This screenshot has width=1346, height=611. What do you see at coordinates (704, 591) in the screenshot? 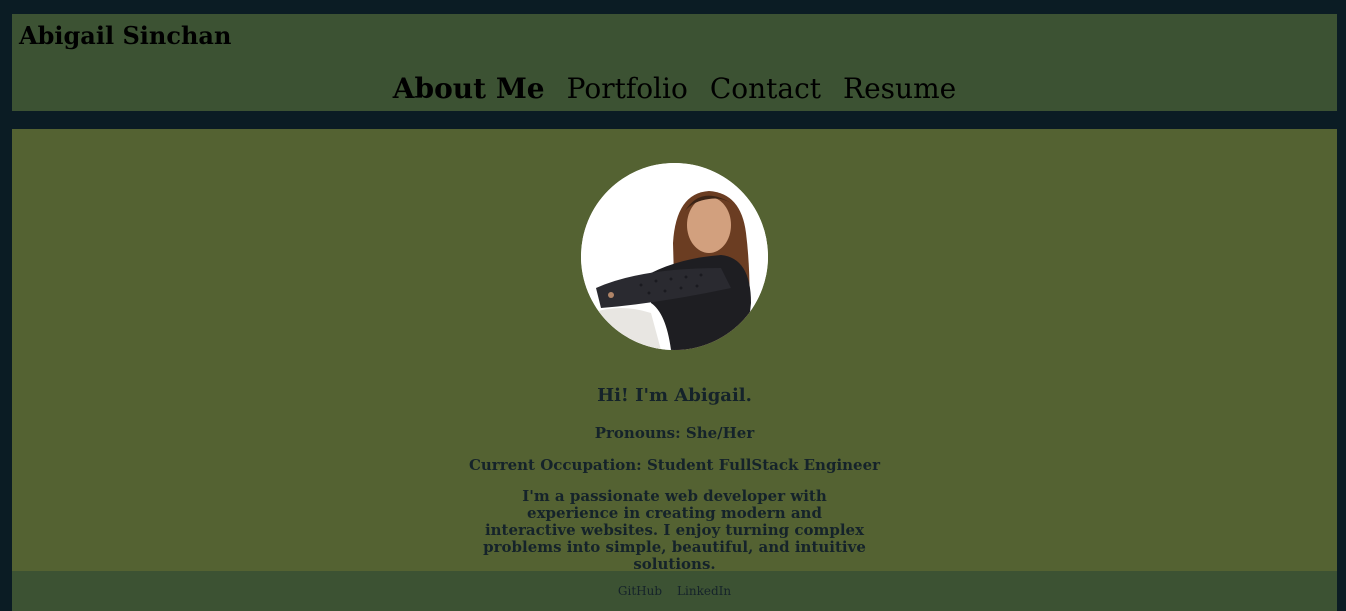
I see `linkedin-link: LinkedIn` at bounding box center [704, 591].